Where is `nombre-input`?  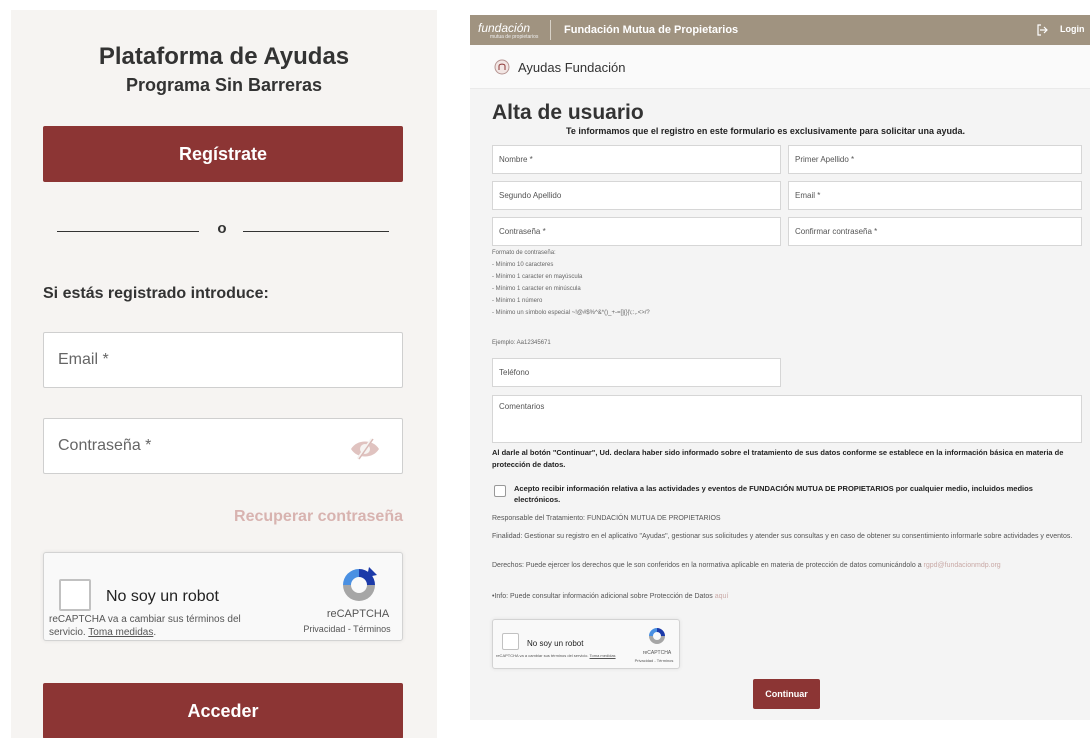
nombre-input is located at coordinates (636, 159).